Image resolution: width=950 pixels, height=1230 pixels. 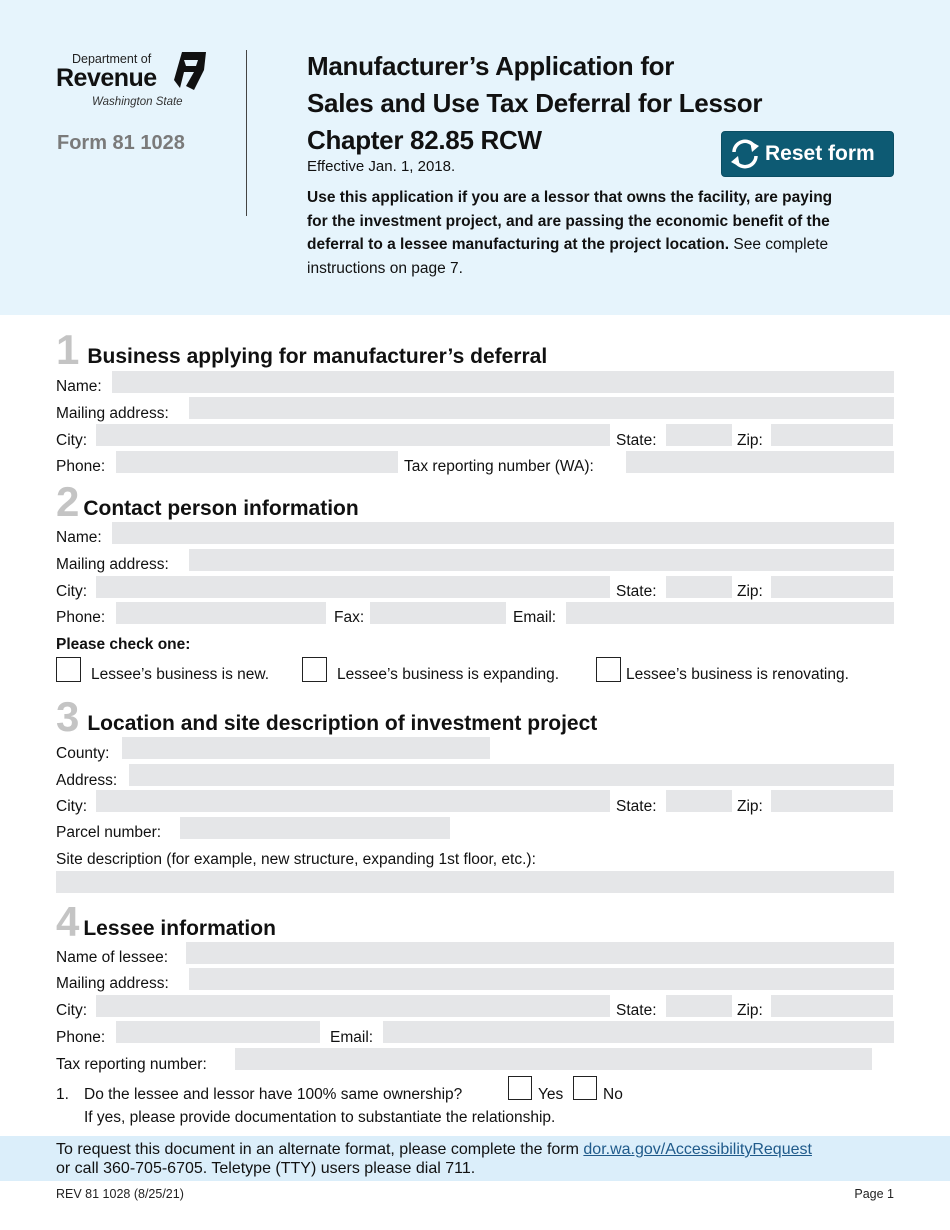 What do you see at coordinates (636, 440) in the screenshot?
I see `s1-state-label: State:` at bounding box center [636, 440].